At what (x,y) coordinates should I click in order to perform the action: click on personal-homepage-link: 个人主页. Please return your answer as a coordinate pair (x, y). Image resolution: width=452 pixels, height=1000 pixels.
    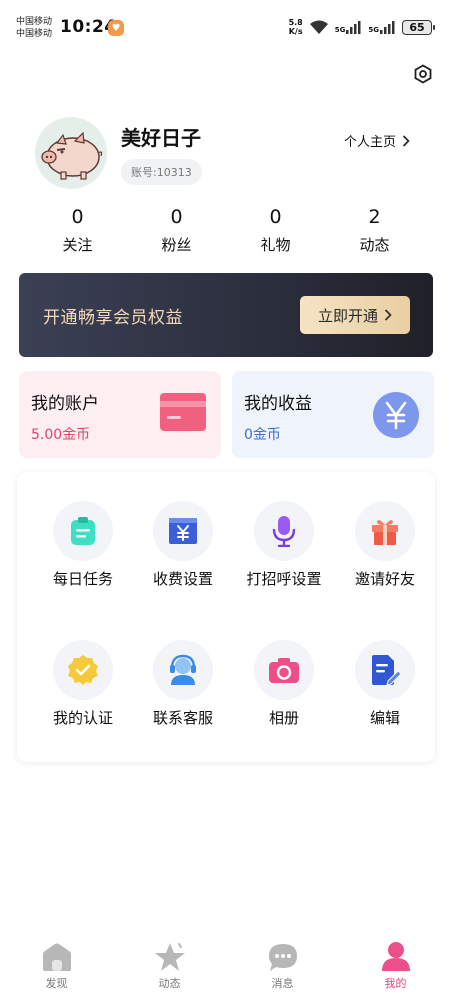
    Looking at the image, I should click on (377, 140).